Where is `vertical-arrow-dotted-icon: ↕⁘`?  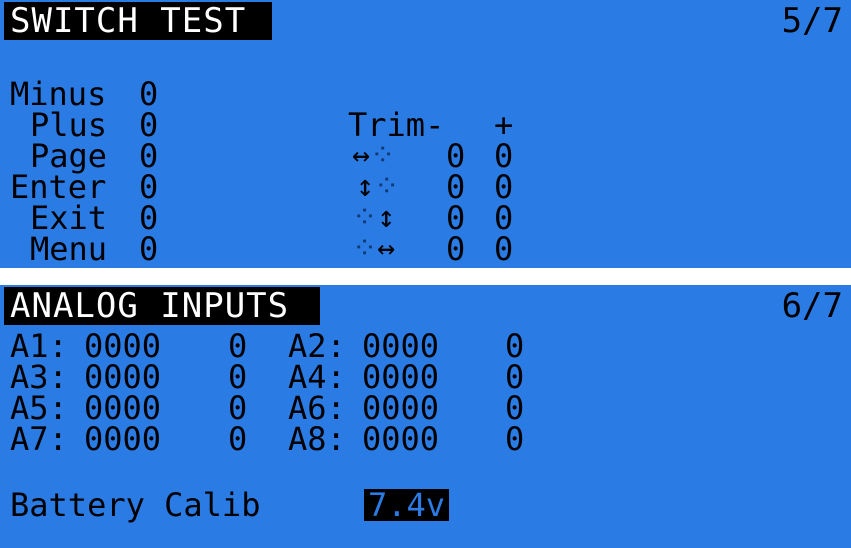
vertical-arrow-dotted-icon: ↕⁘ is located at coordinates (378, 186).